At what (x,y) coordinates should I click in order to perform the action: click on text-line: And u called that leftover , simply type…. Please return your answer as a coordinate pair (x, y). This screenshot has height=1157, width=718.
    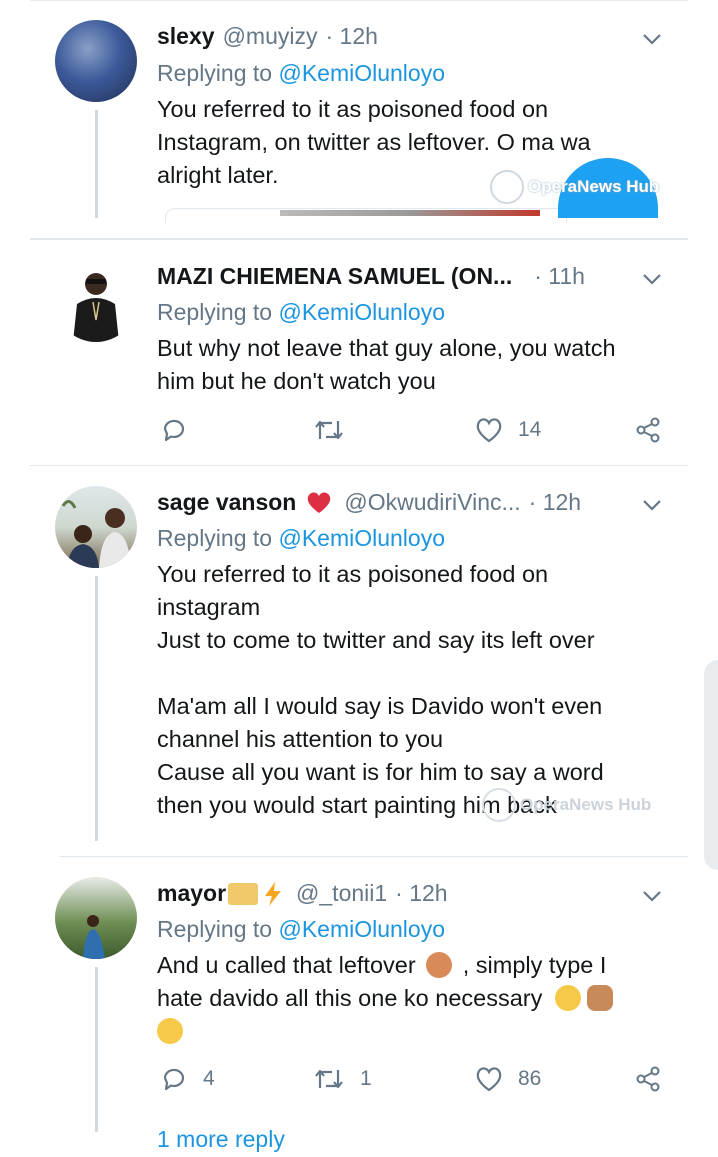
    Looking at the image, I should click on (417, 965).